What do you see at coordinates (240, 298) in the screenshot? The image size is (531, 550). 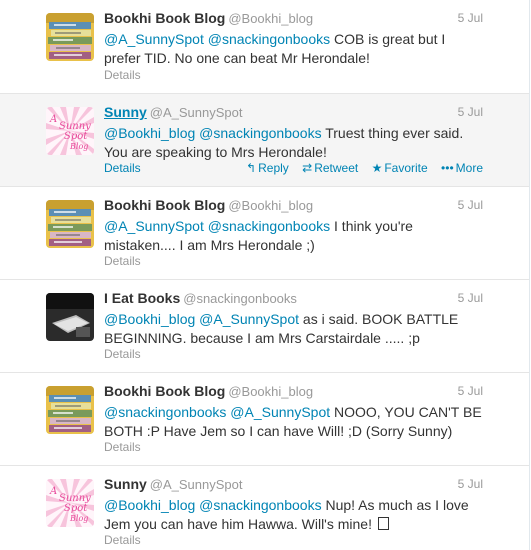 I see `tweet-username: @snackingonbooks` at bounding box center [240, 298].